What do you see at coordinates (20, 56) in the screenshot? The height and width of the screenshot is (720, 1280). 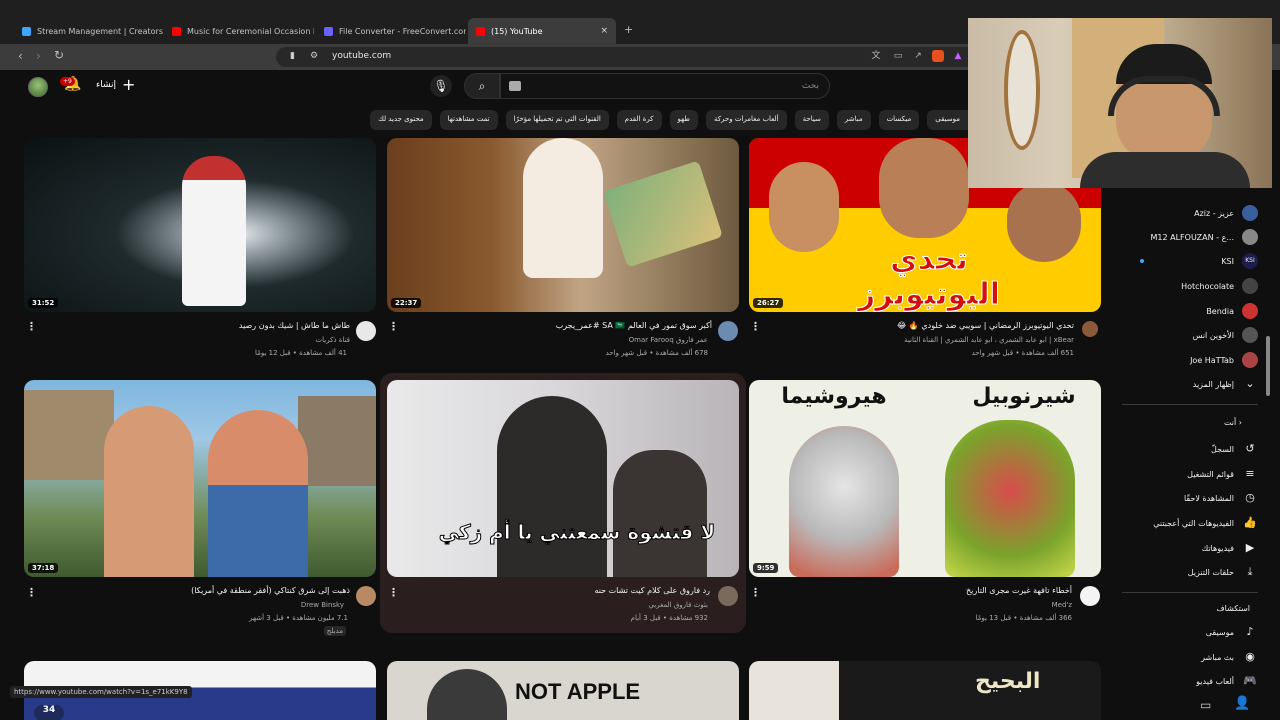 I see `back-icon: ‹` at bounding box center [20, 56].